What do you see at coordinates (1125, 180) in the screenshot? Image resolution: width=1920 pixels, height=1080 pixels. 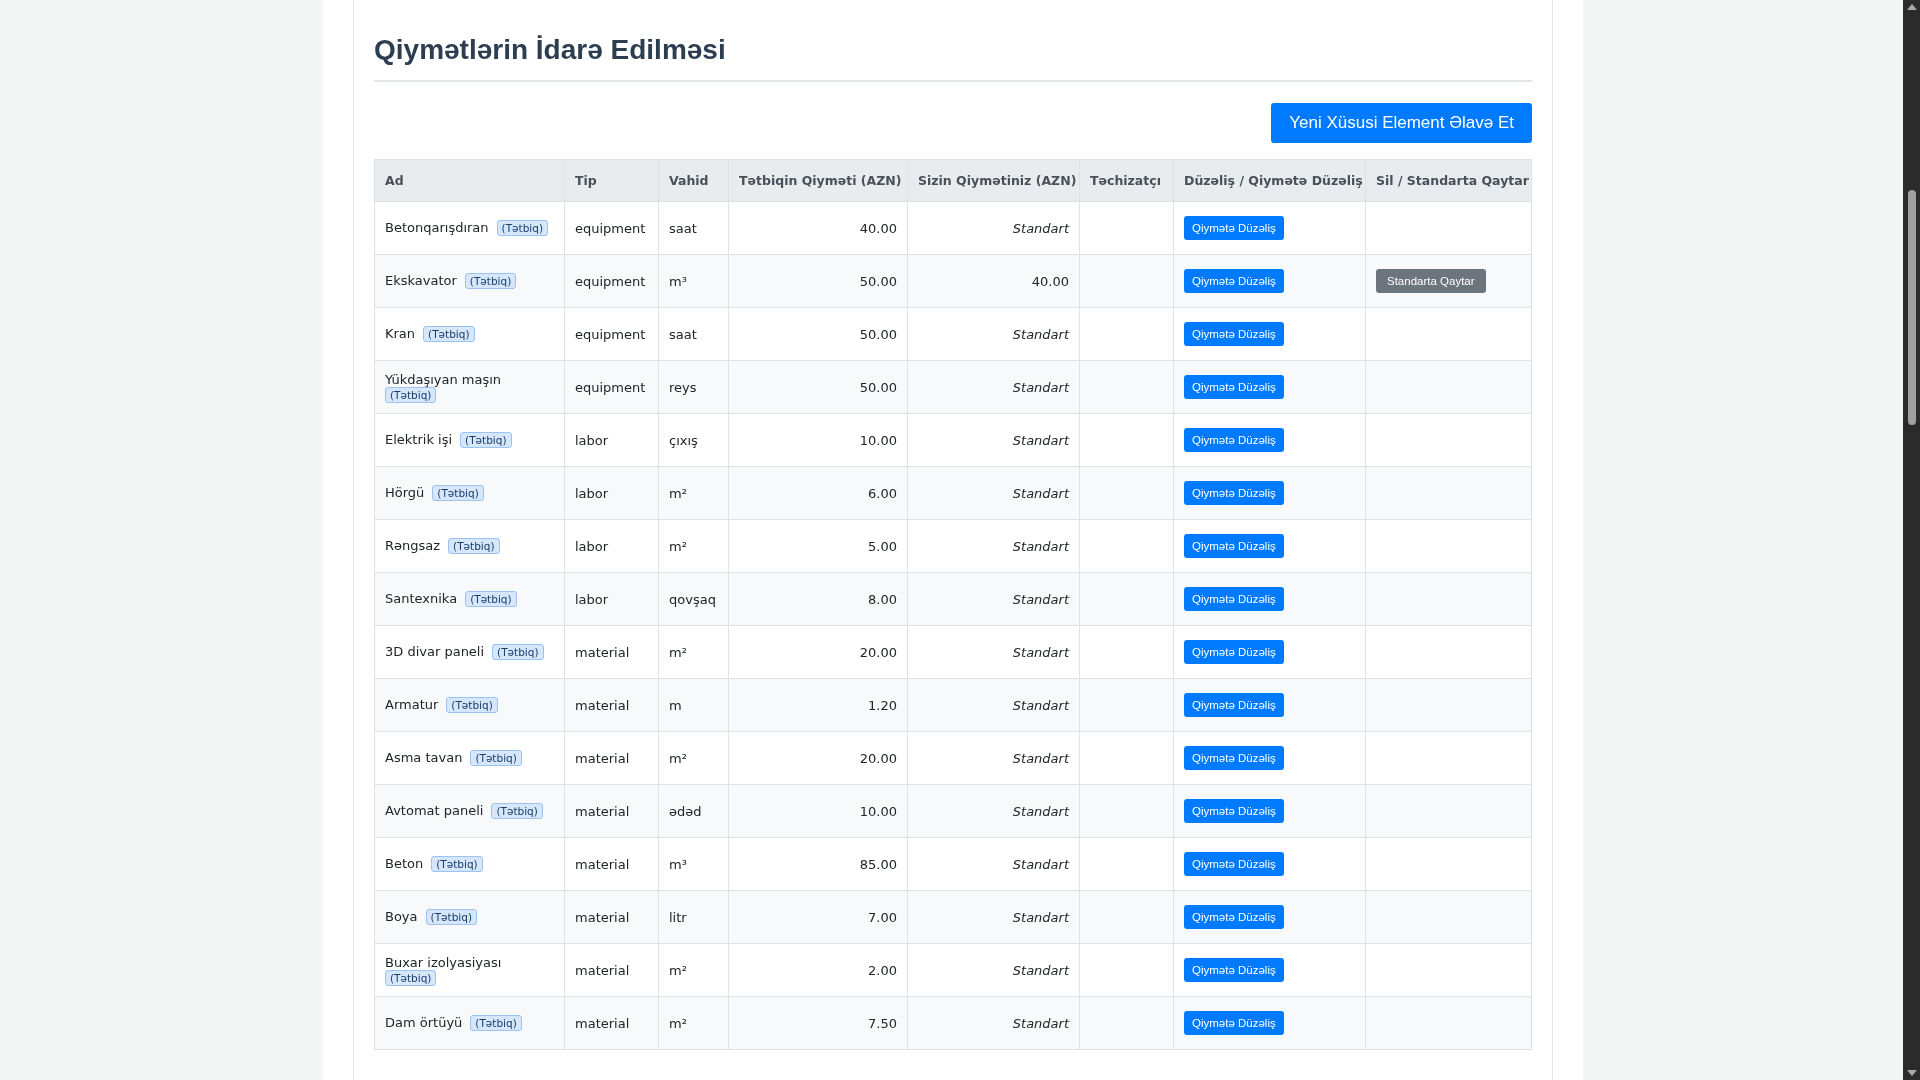 I see `column-header: Təchizatçı` at bounding box center [1125, 180].